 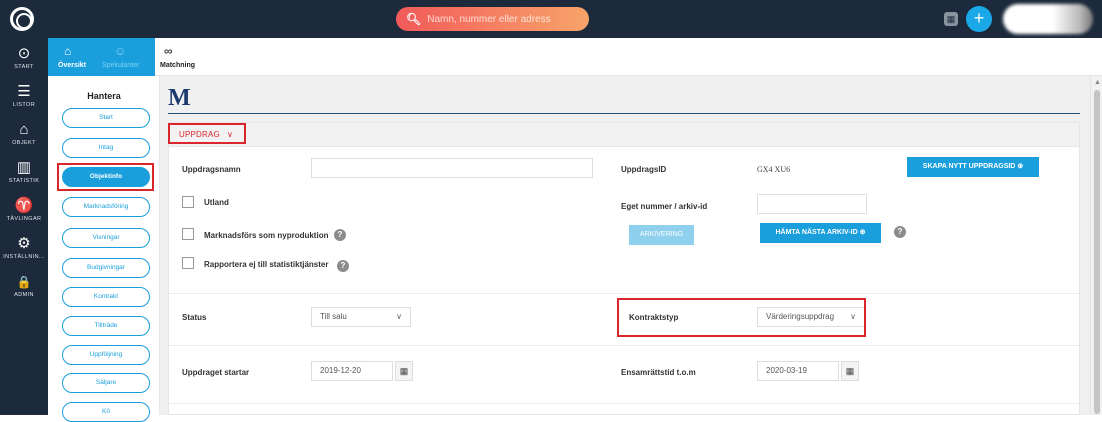 What do you see at coordinates (106, 268) in the screenshot?
I see `submenu-budgivningar: Budgivningar` at bounding box center [106, 268].